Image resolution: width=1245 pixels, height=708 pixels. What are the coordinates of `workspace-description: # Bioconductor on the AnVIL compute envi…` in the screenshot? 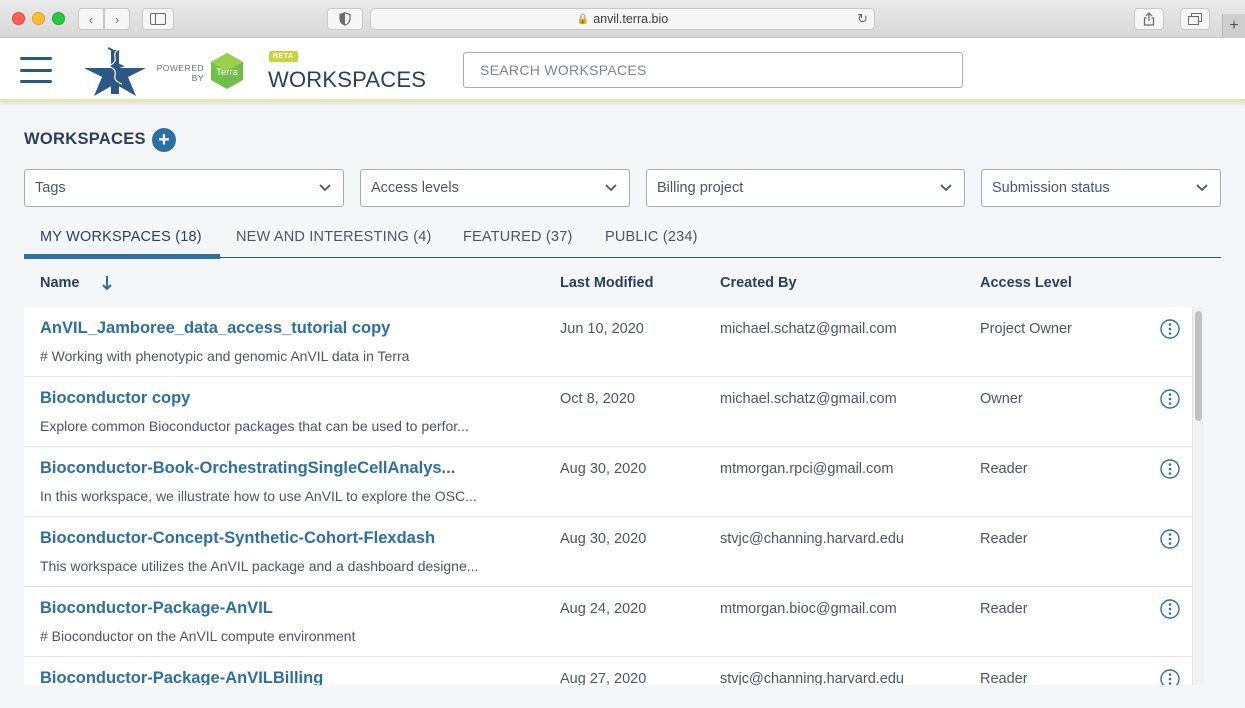 It's located at (198, 636).